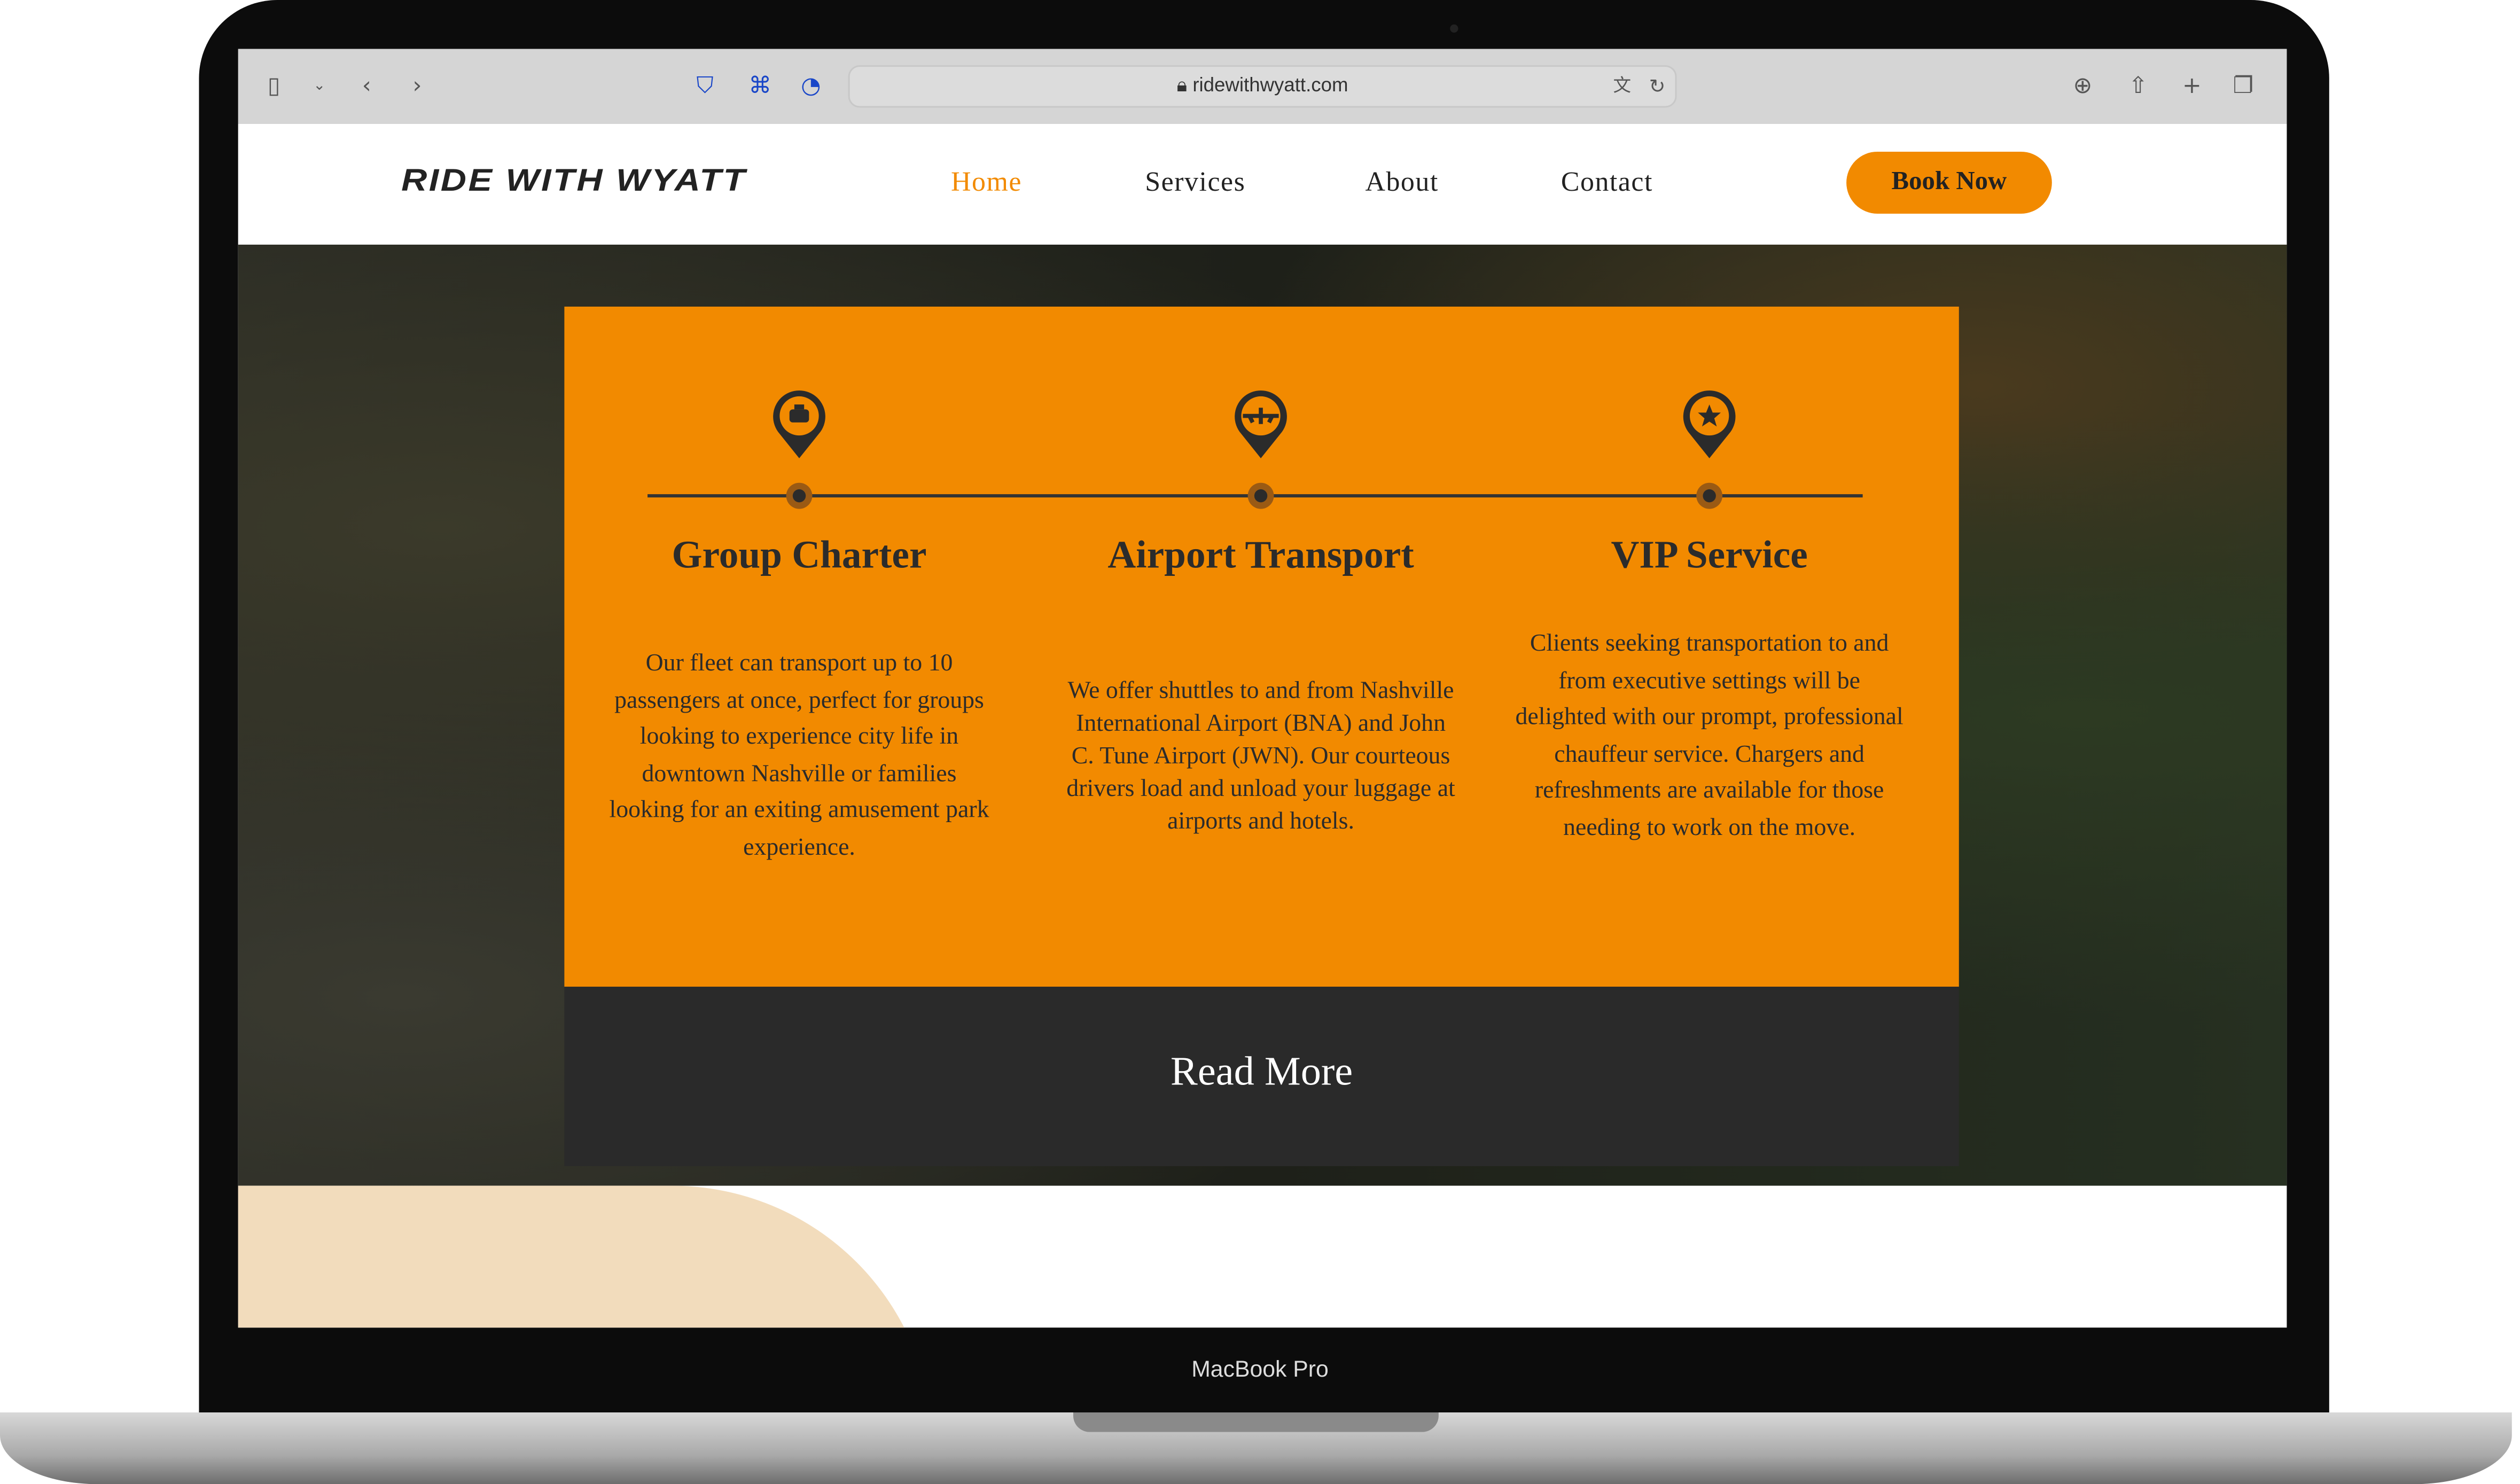  What do you see at coordinates (274, 86) in the screenshot?
I see `sidebar-icon: ▯` at bounding box center [274, 86].